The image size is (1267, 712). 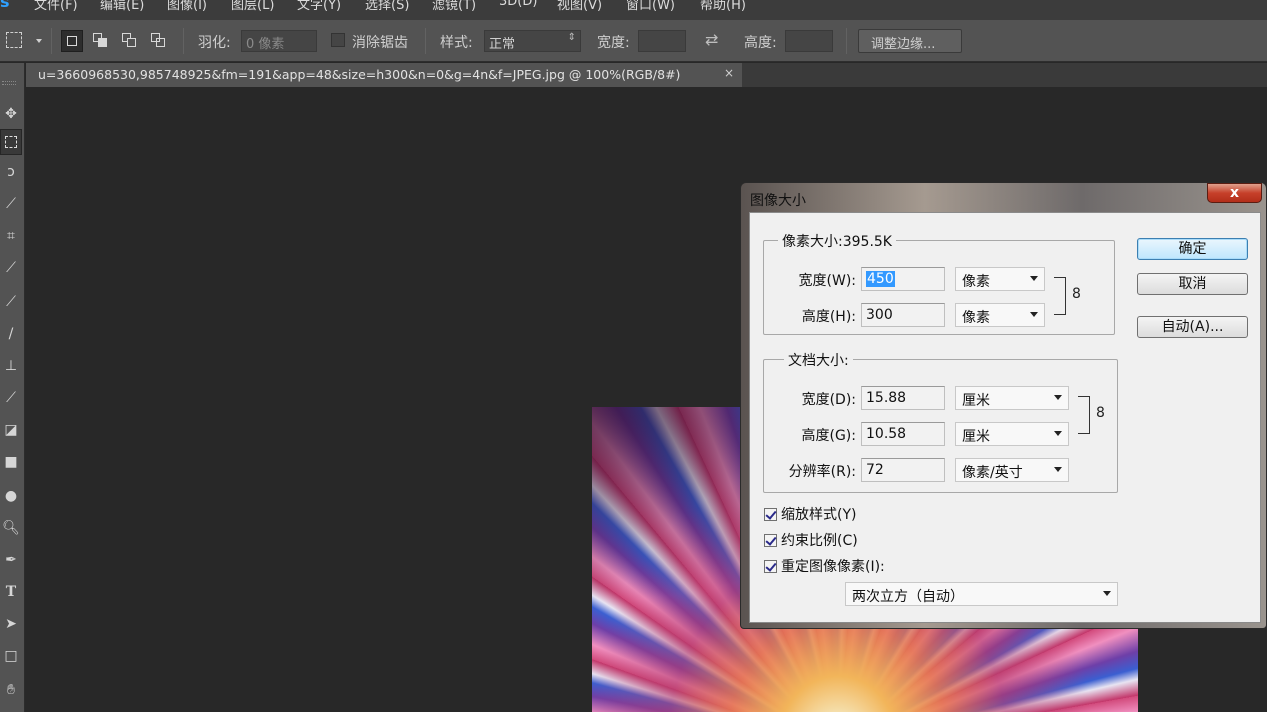 What do you see at coordinates (11, 236) in the screenshot?
I see `crop-tool-icon: ⌗` at bounding box center [11, 236].